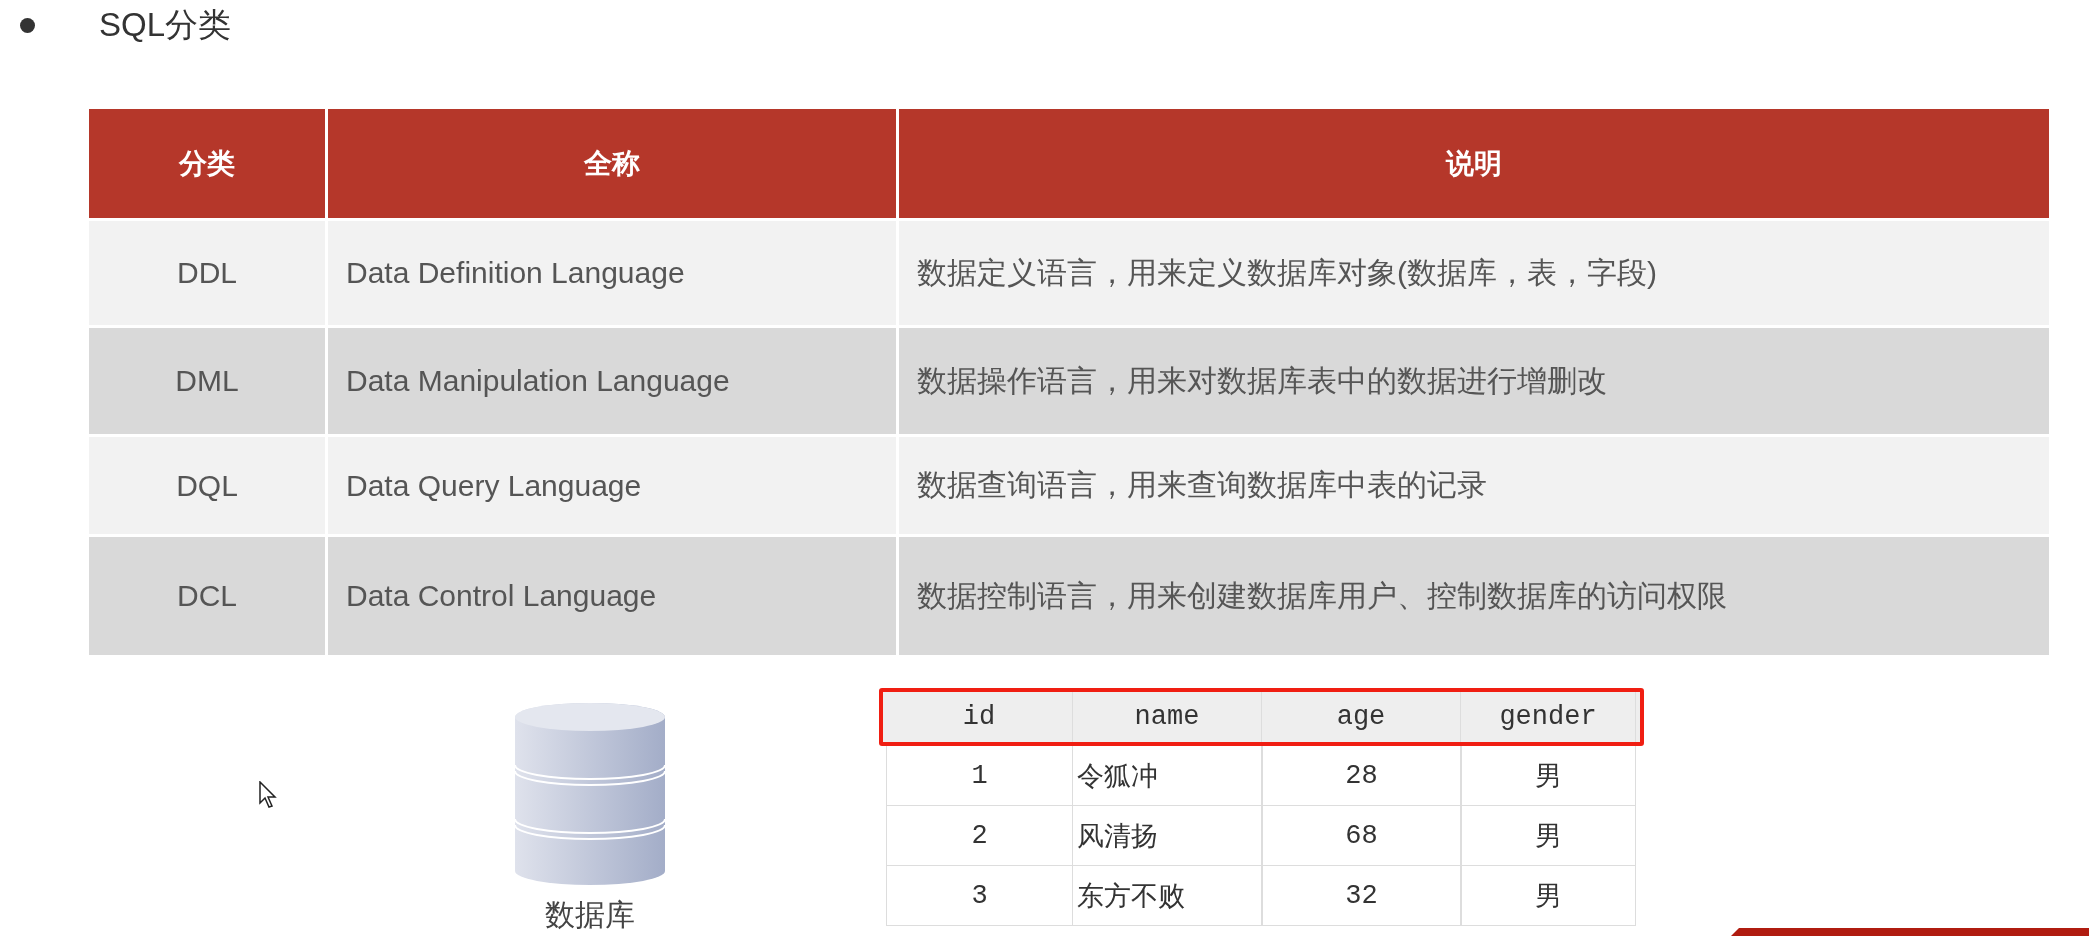 This screenshot has height=936, width=2089. What do you see at coordinates (1475, 382) in the screenshot?
I see `table-cell: 数据操作语言，用来对数据库表中的数据进行增删改` at bounding box center [1475, 382].